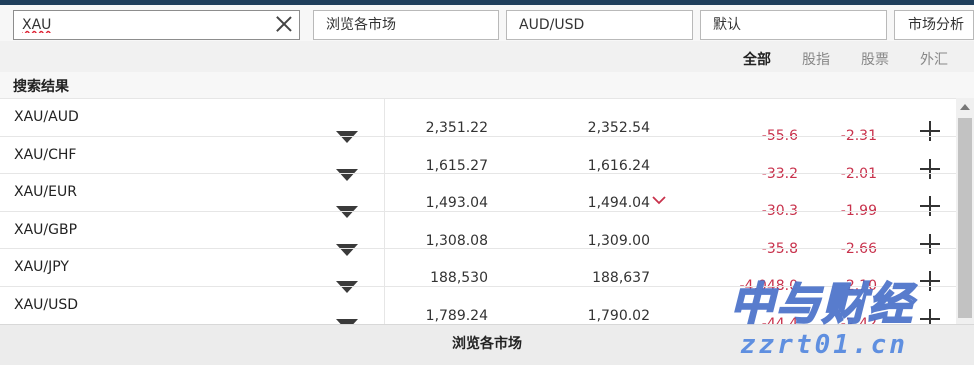 The width and height of the screenshot is (974, 365). What do you see at coordinates (930, 316) in the screenshot?
I see `add-icon` at bounding box center [930, 316].